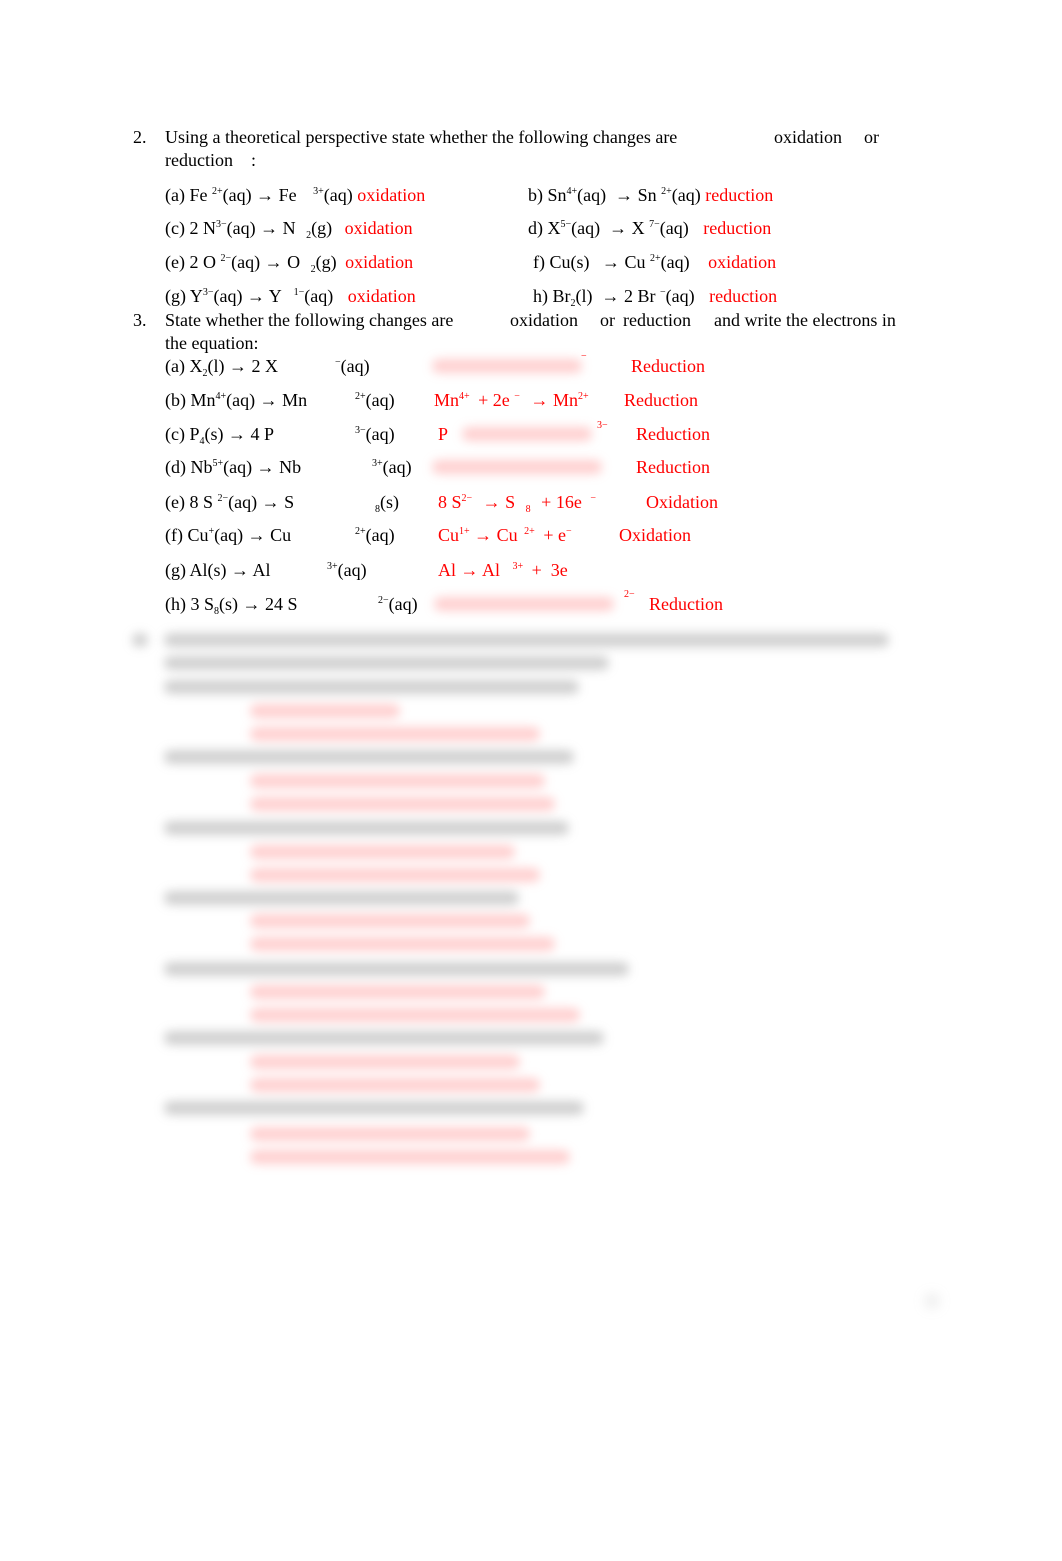  Describe the element at coordinates (566, 224) in the screenshot. I see `charge: 5−` at that location.